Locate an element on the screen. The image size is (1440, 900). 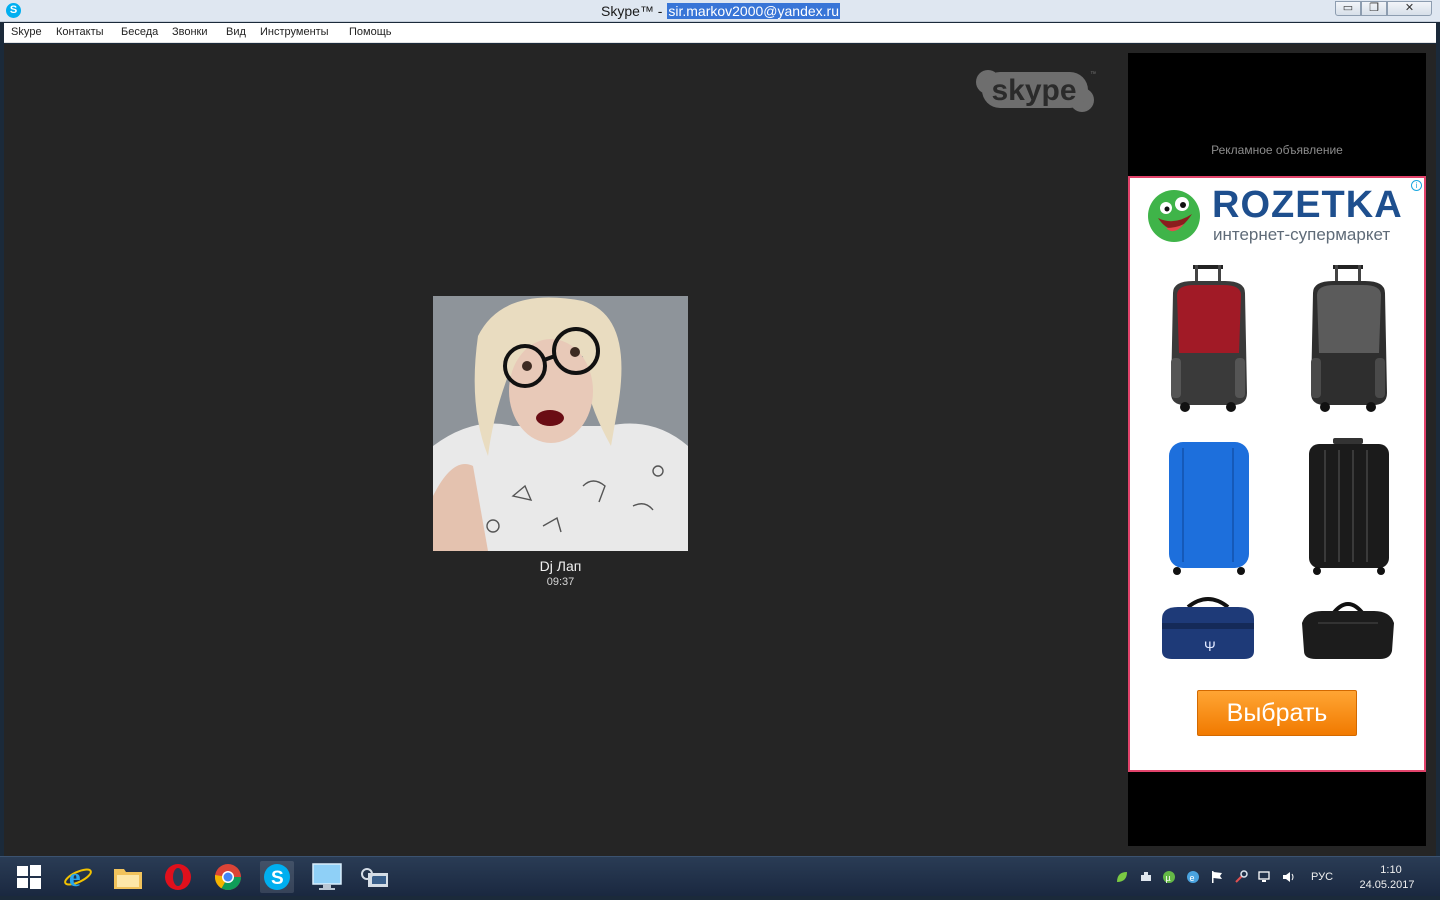
tray-browser-e-icon: e is located at coordinates (1193, 877).